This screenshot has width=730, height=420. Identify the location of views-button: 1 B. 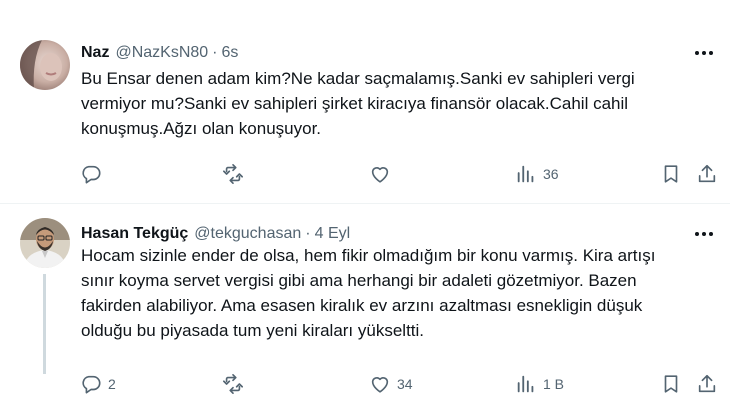
(539, 384).